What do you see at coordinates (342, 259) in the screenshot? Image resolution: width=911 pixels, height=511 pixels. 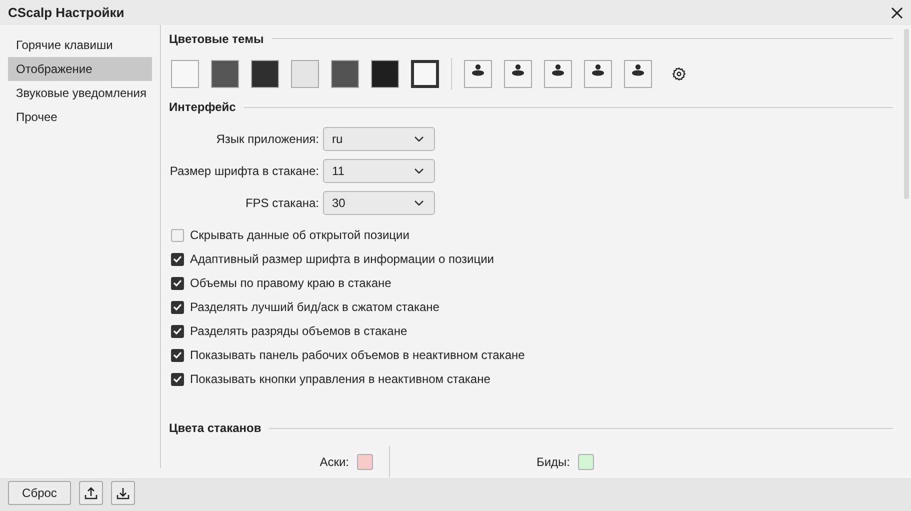 I see `checkbox-label: Адаптивный размер шрифта в информации о позиции` at bounding box center [342, 259].